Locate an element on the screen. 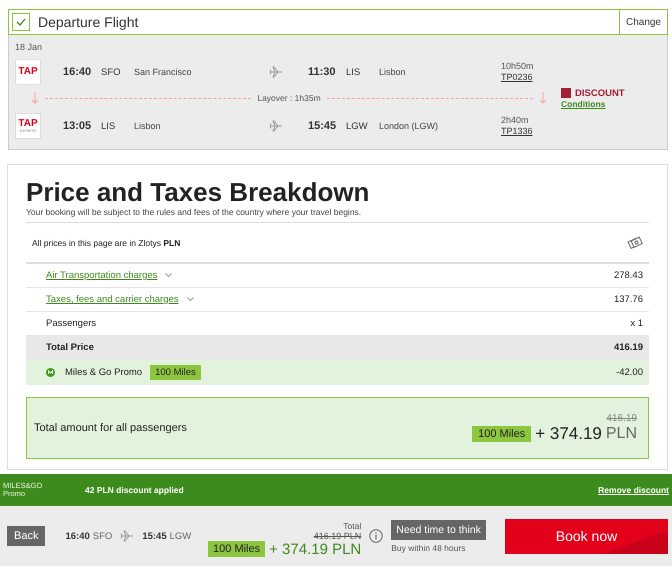 This screenshot has height=566, width=672. flight-number-link: TP1336 is located at coordinates (517, 131).